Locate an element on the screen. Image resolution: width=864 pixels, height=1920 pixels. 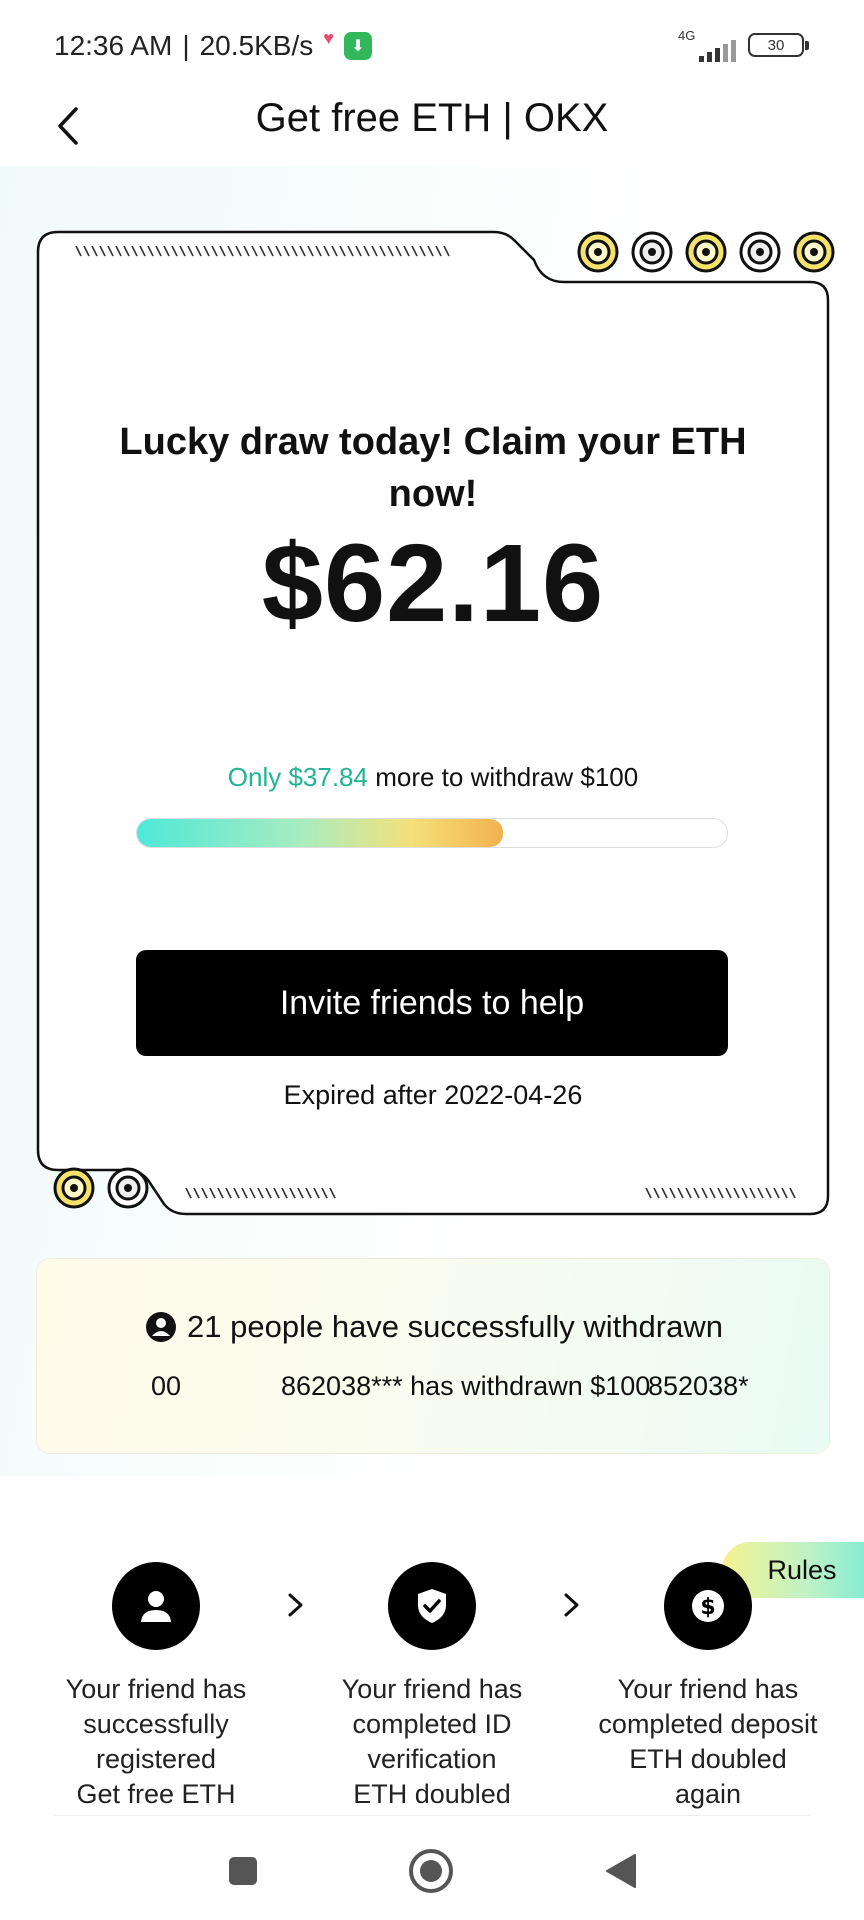
ticker-item: 862038*** has withdrawn $100 is located at coordinates (466, 1386).